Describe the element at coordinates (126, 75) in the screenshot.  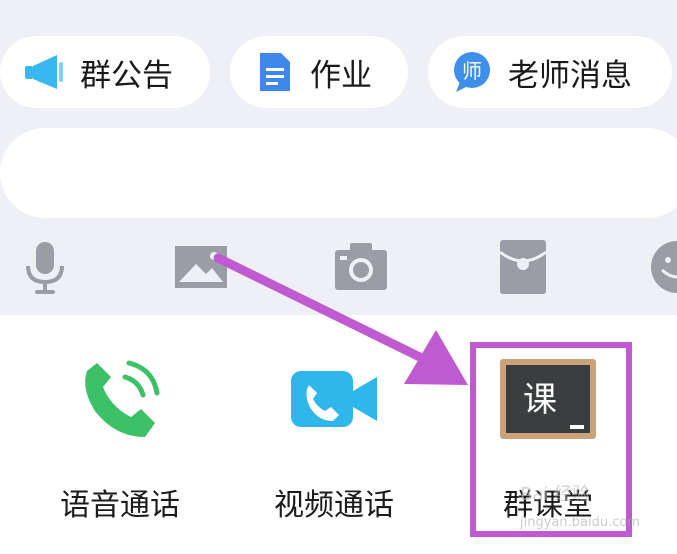
I see `chip-label: 群公告` at that location.